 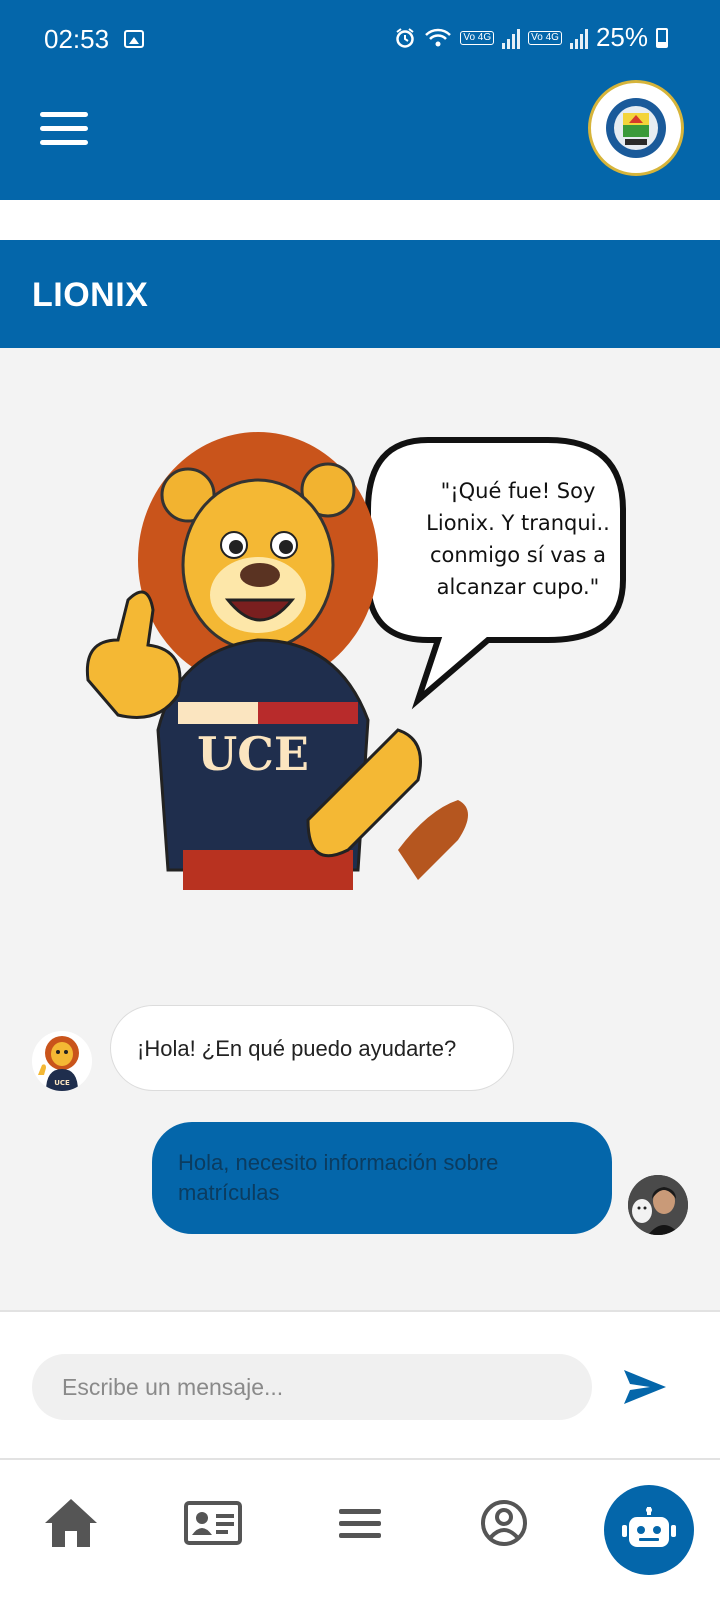 I want to click on message-input, so click(x=312, y=1387).